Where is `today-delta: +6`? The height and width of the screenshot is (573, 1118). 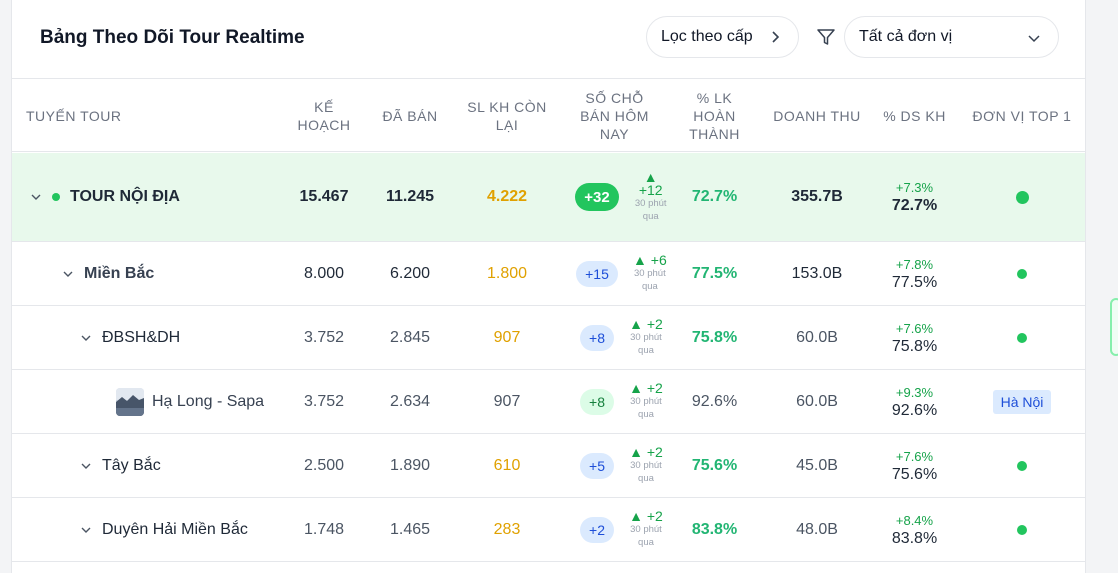
today-delta: +6 is located at coordinates (658, 260).